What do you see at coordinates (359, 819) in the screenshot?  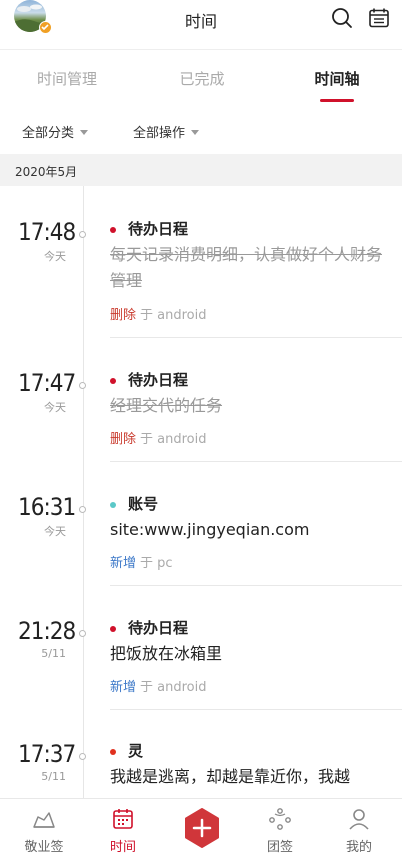 I see `profile-icon` at bounding box center [359, 819].